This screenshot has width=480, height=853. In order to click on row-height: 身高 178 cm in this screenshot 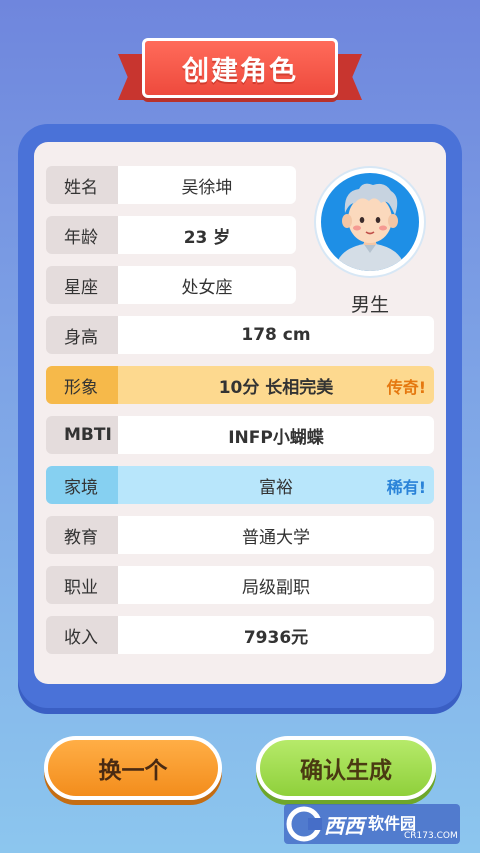, I will do `click(240, 335)`.